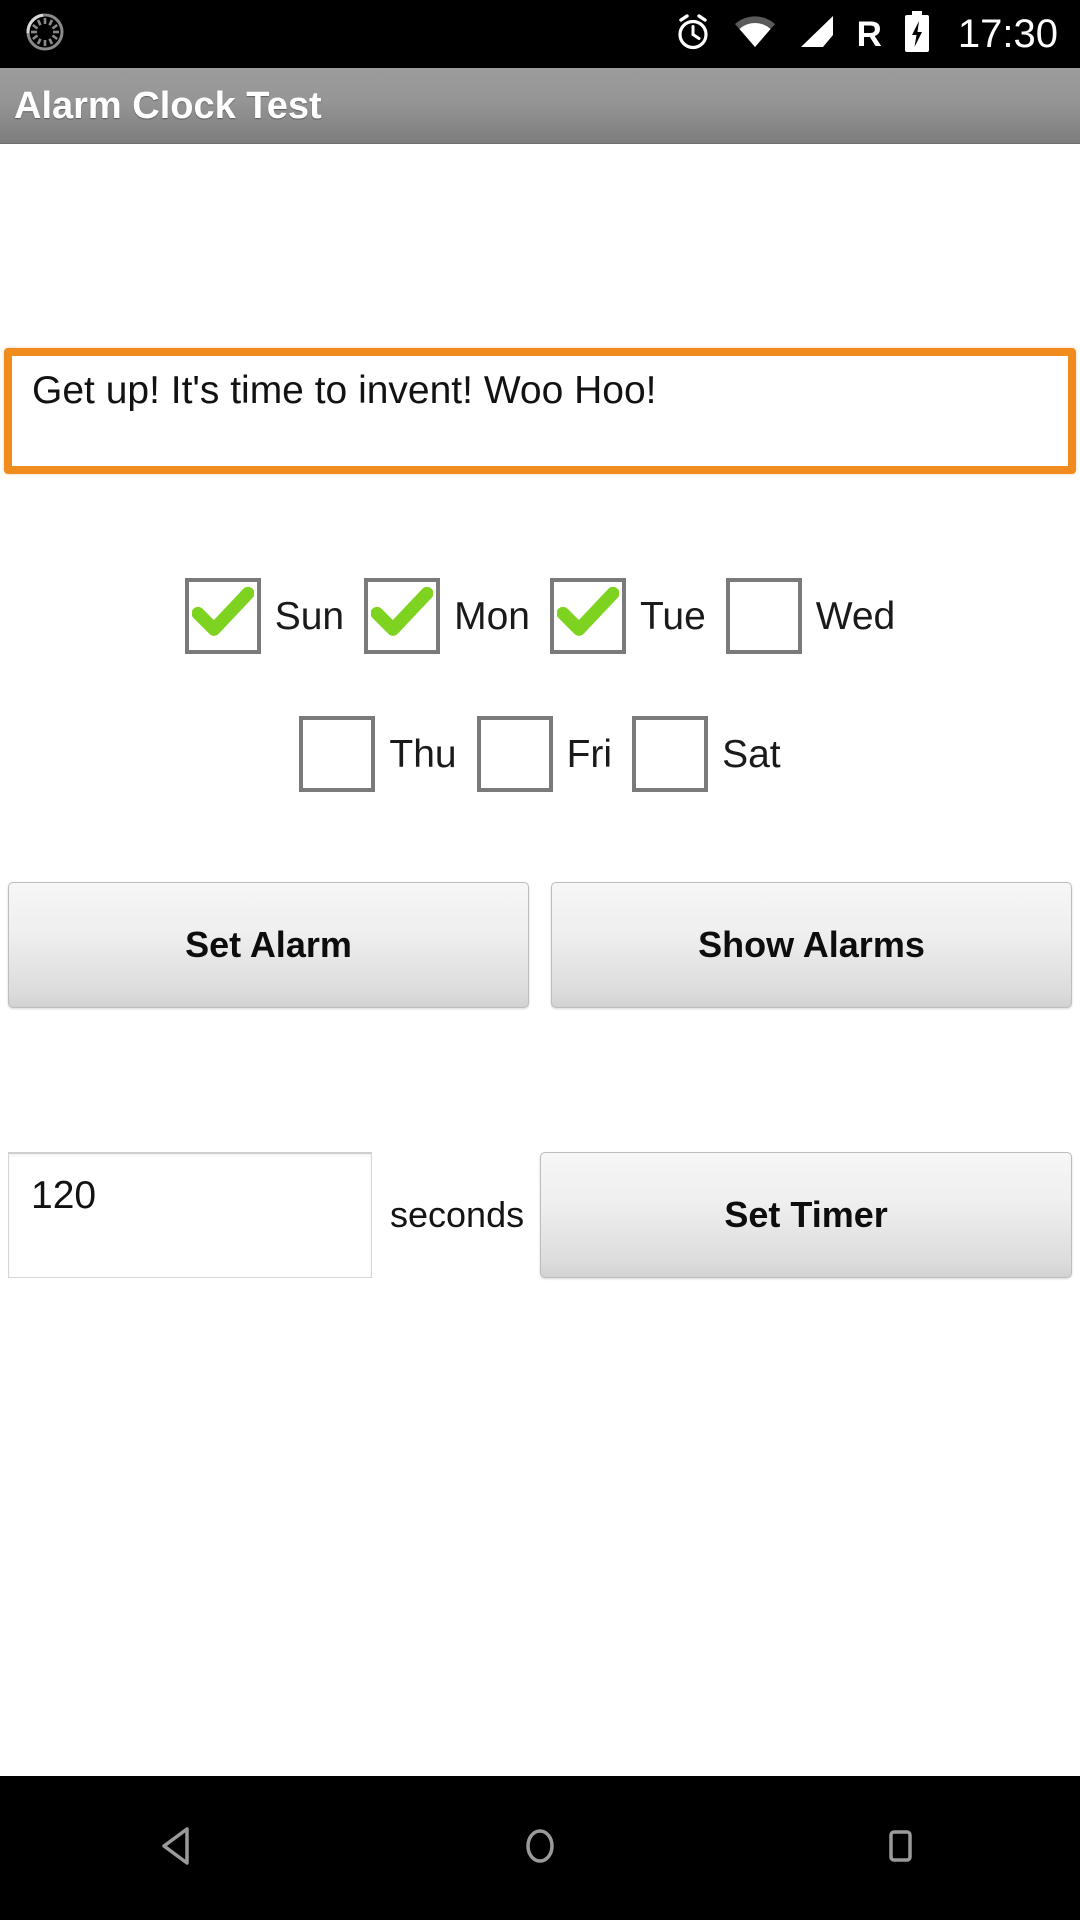 The image size is (1080, 1920). I want to click on nav-recents-button, so click(900, 1848).